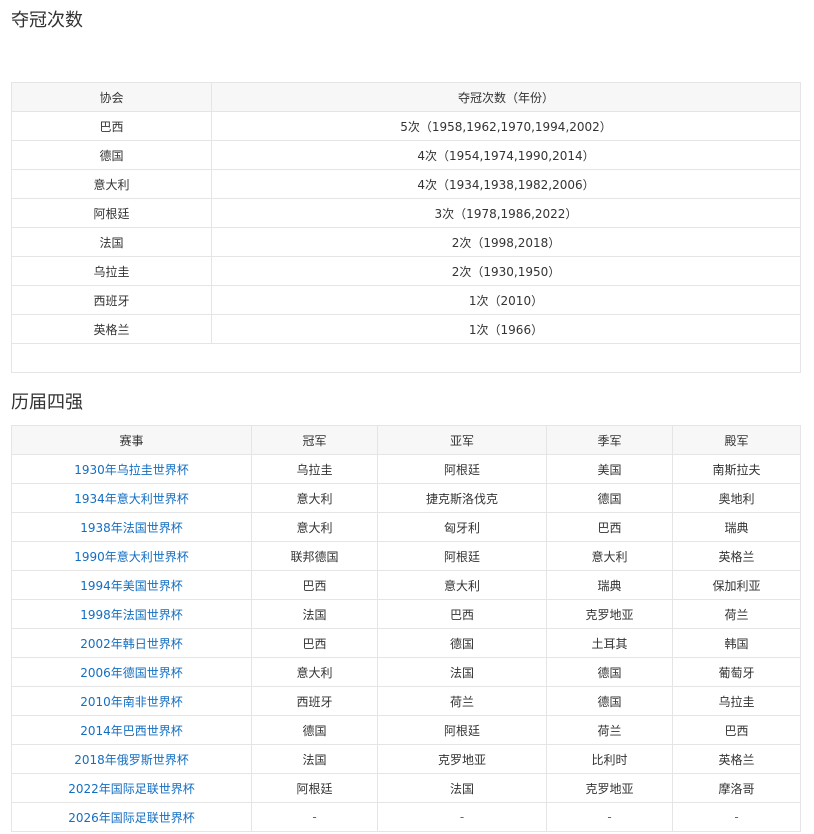 Image resolution: width=814 pixels, height=834 pixels. I want to click on table-row: 德国 4次（1954,1974,1990,2014）, so click(406, 155).